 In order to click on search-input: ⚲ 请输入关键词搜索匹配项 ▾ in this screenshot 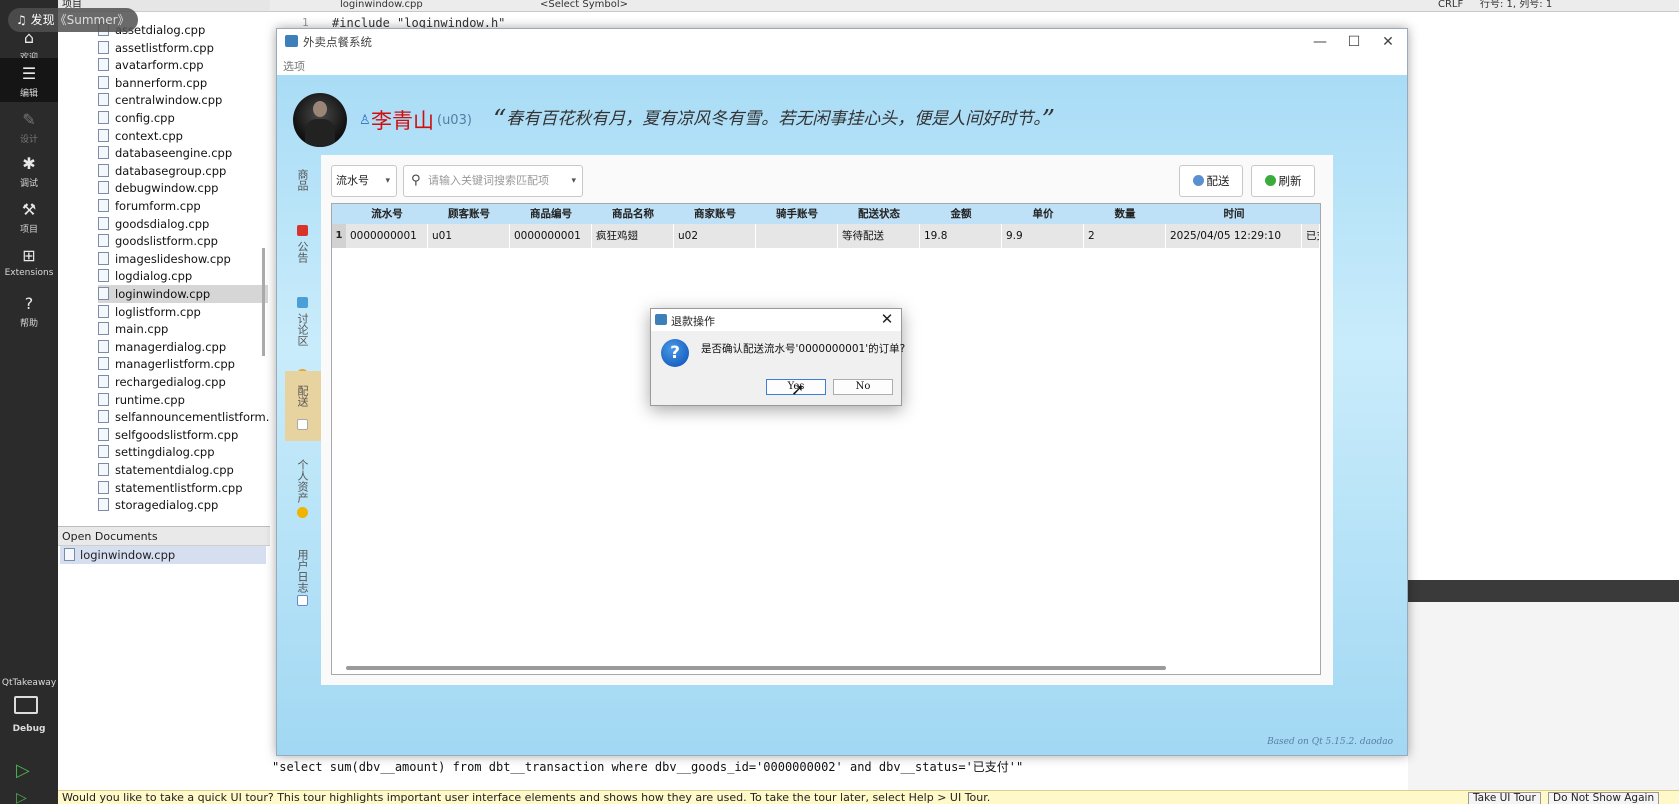, I will do `click(493, 181)`.